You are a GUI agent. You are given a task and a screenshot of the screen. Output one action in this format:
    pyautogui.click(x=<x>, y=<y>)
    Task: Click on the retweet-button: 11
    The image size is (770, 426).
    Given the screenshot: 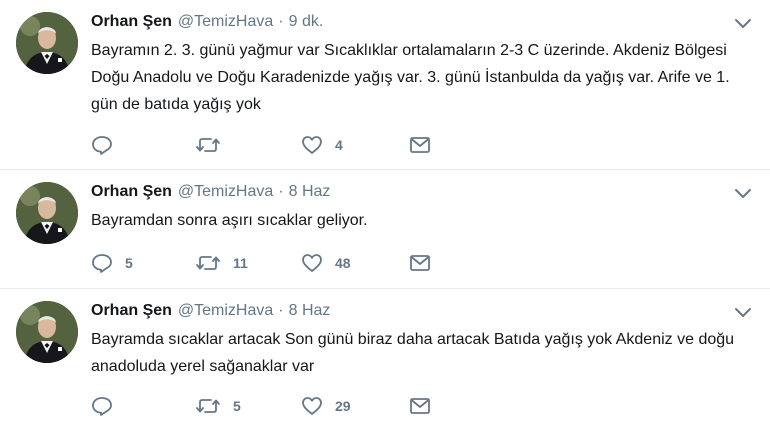 What is the action you would take?
    pyautogui.click(x=248, y=263)
    